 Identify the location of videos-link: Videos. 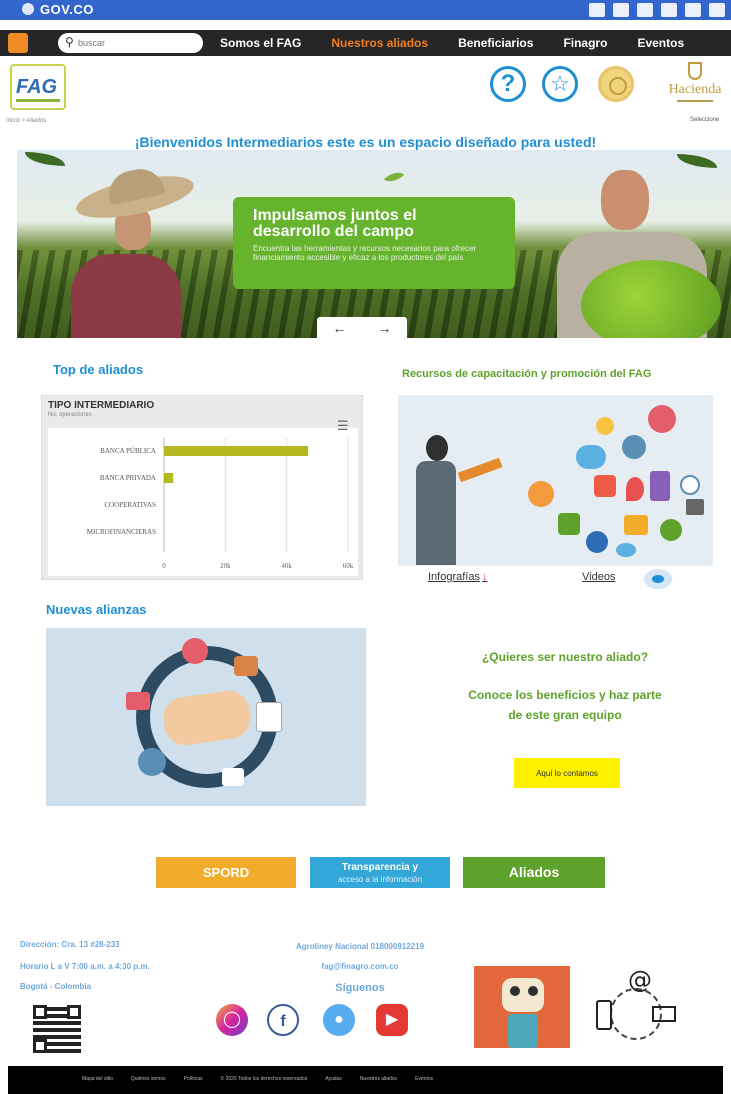
(598, 577).